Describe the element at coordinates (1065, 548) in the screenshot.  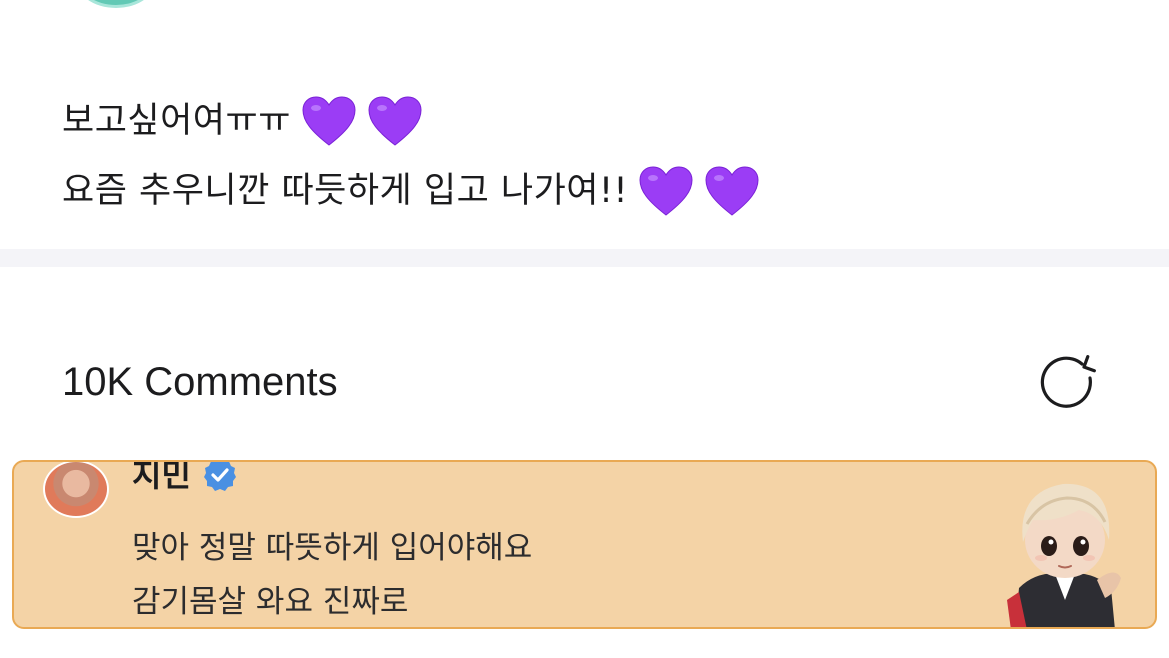
I see `character-sticker-icon` at that location.